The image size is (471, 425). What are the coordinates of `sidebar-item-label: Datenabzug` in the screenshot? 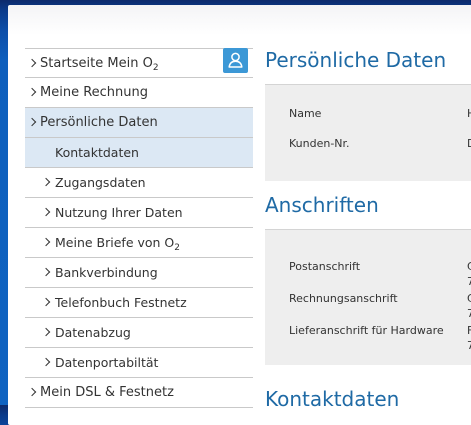 It's located at (93, 332).